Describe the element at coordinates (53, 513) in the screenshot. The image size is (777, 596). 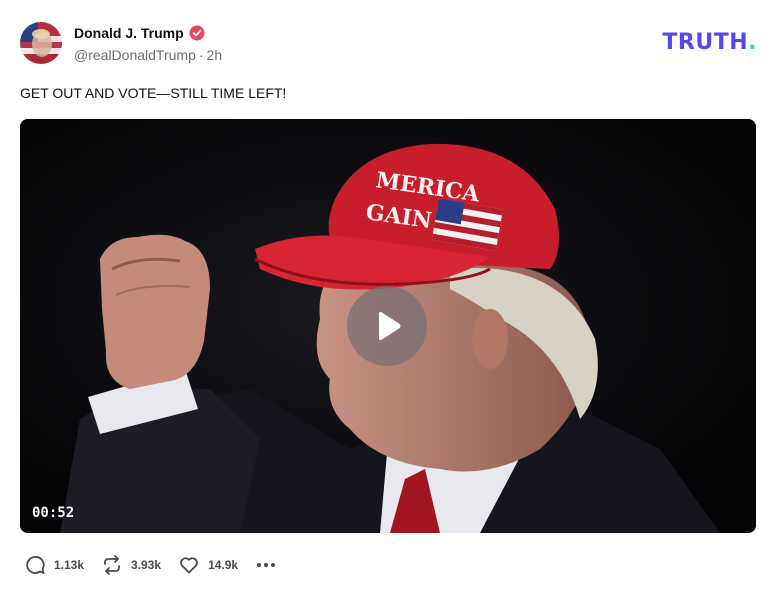
I see `video-duration: 00:52` at that location.